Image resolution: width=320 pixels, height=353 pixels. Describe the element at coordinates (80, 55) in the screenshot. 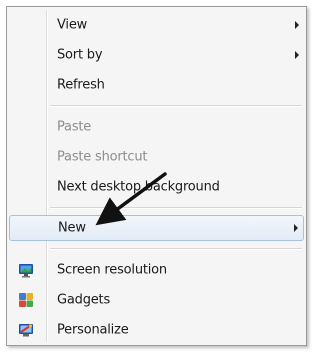

I see `menu-item-label: Sort by` at that location.